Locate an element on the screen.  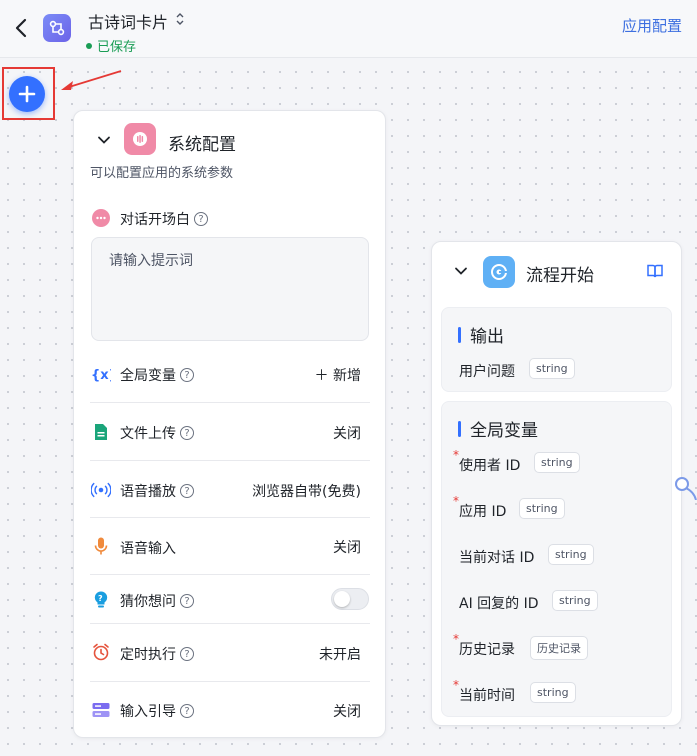
plus-icon is located at coordinates (27, 94).